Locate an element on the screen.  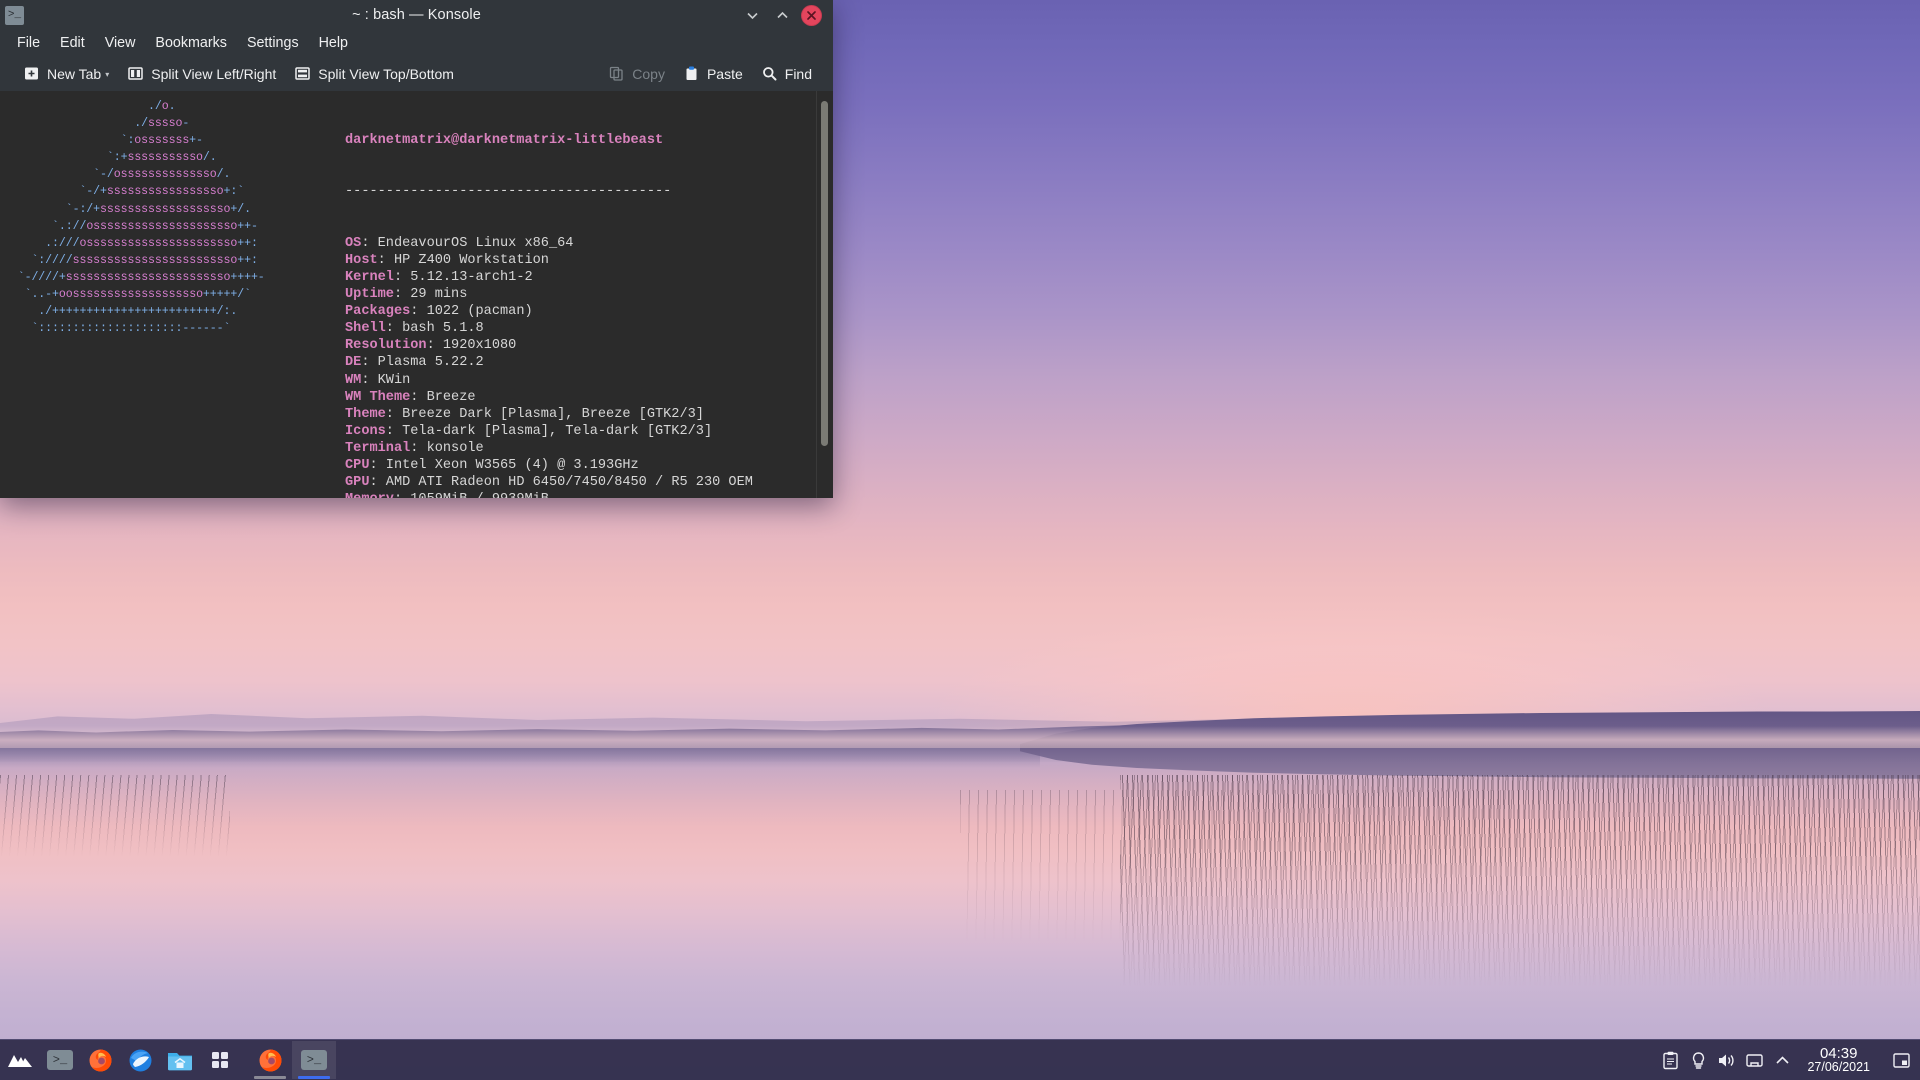
copy-icon is located at coordinates (616, 73).